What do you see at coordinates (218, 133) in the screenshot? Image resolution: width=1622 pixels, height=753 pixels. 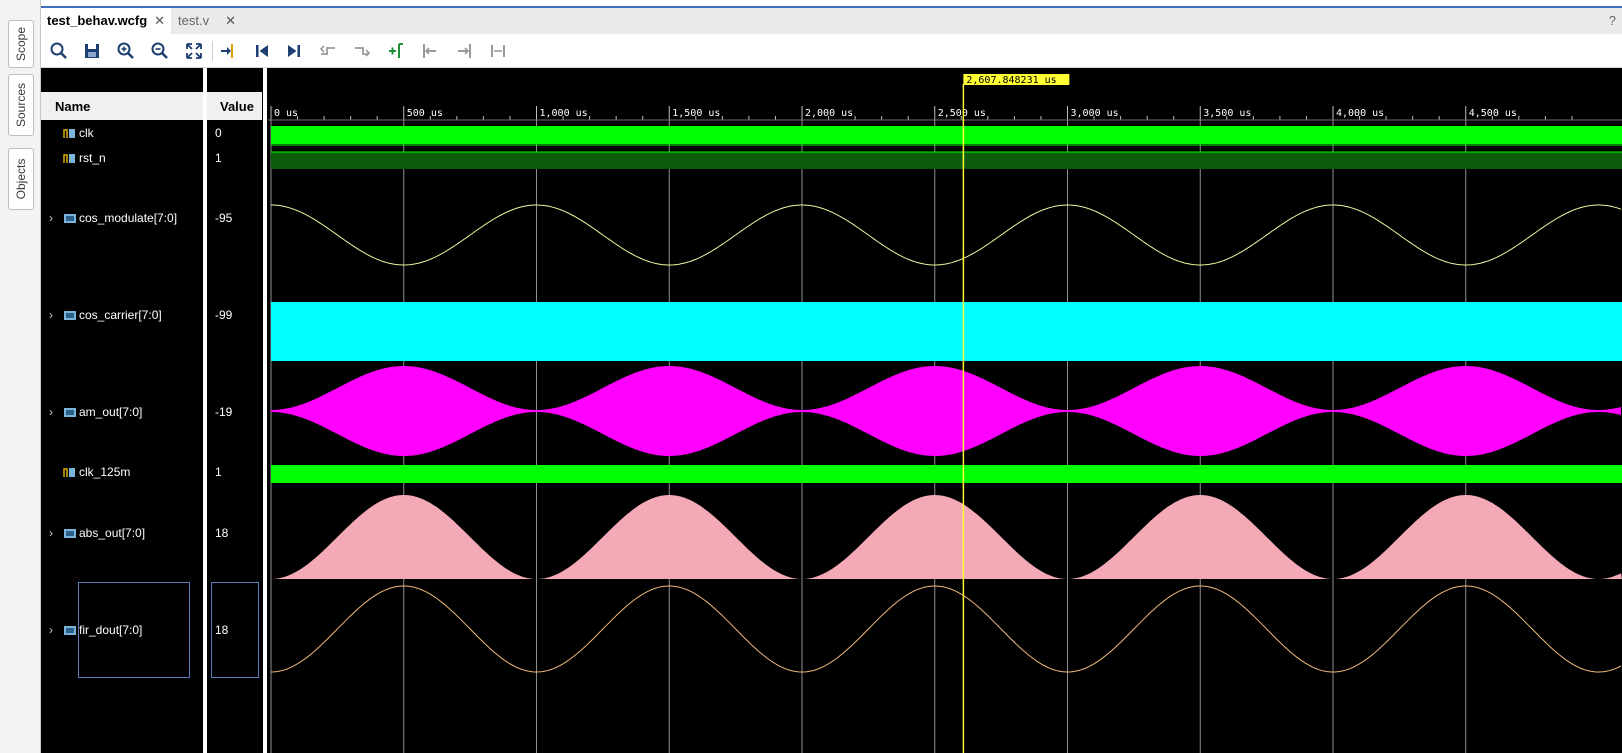 I see `signal-value: 0` at bounding box center [218, 133].